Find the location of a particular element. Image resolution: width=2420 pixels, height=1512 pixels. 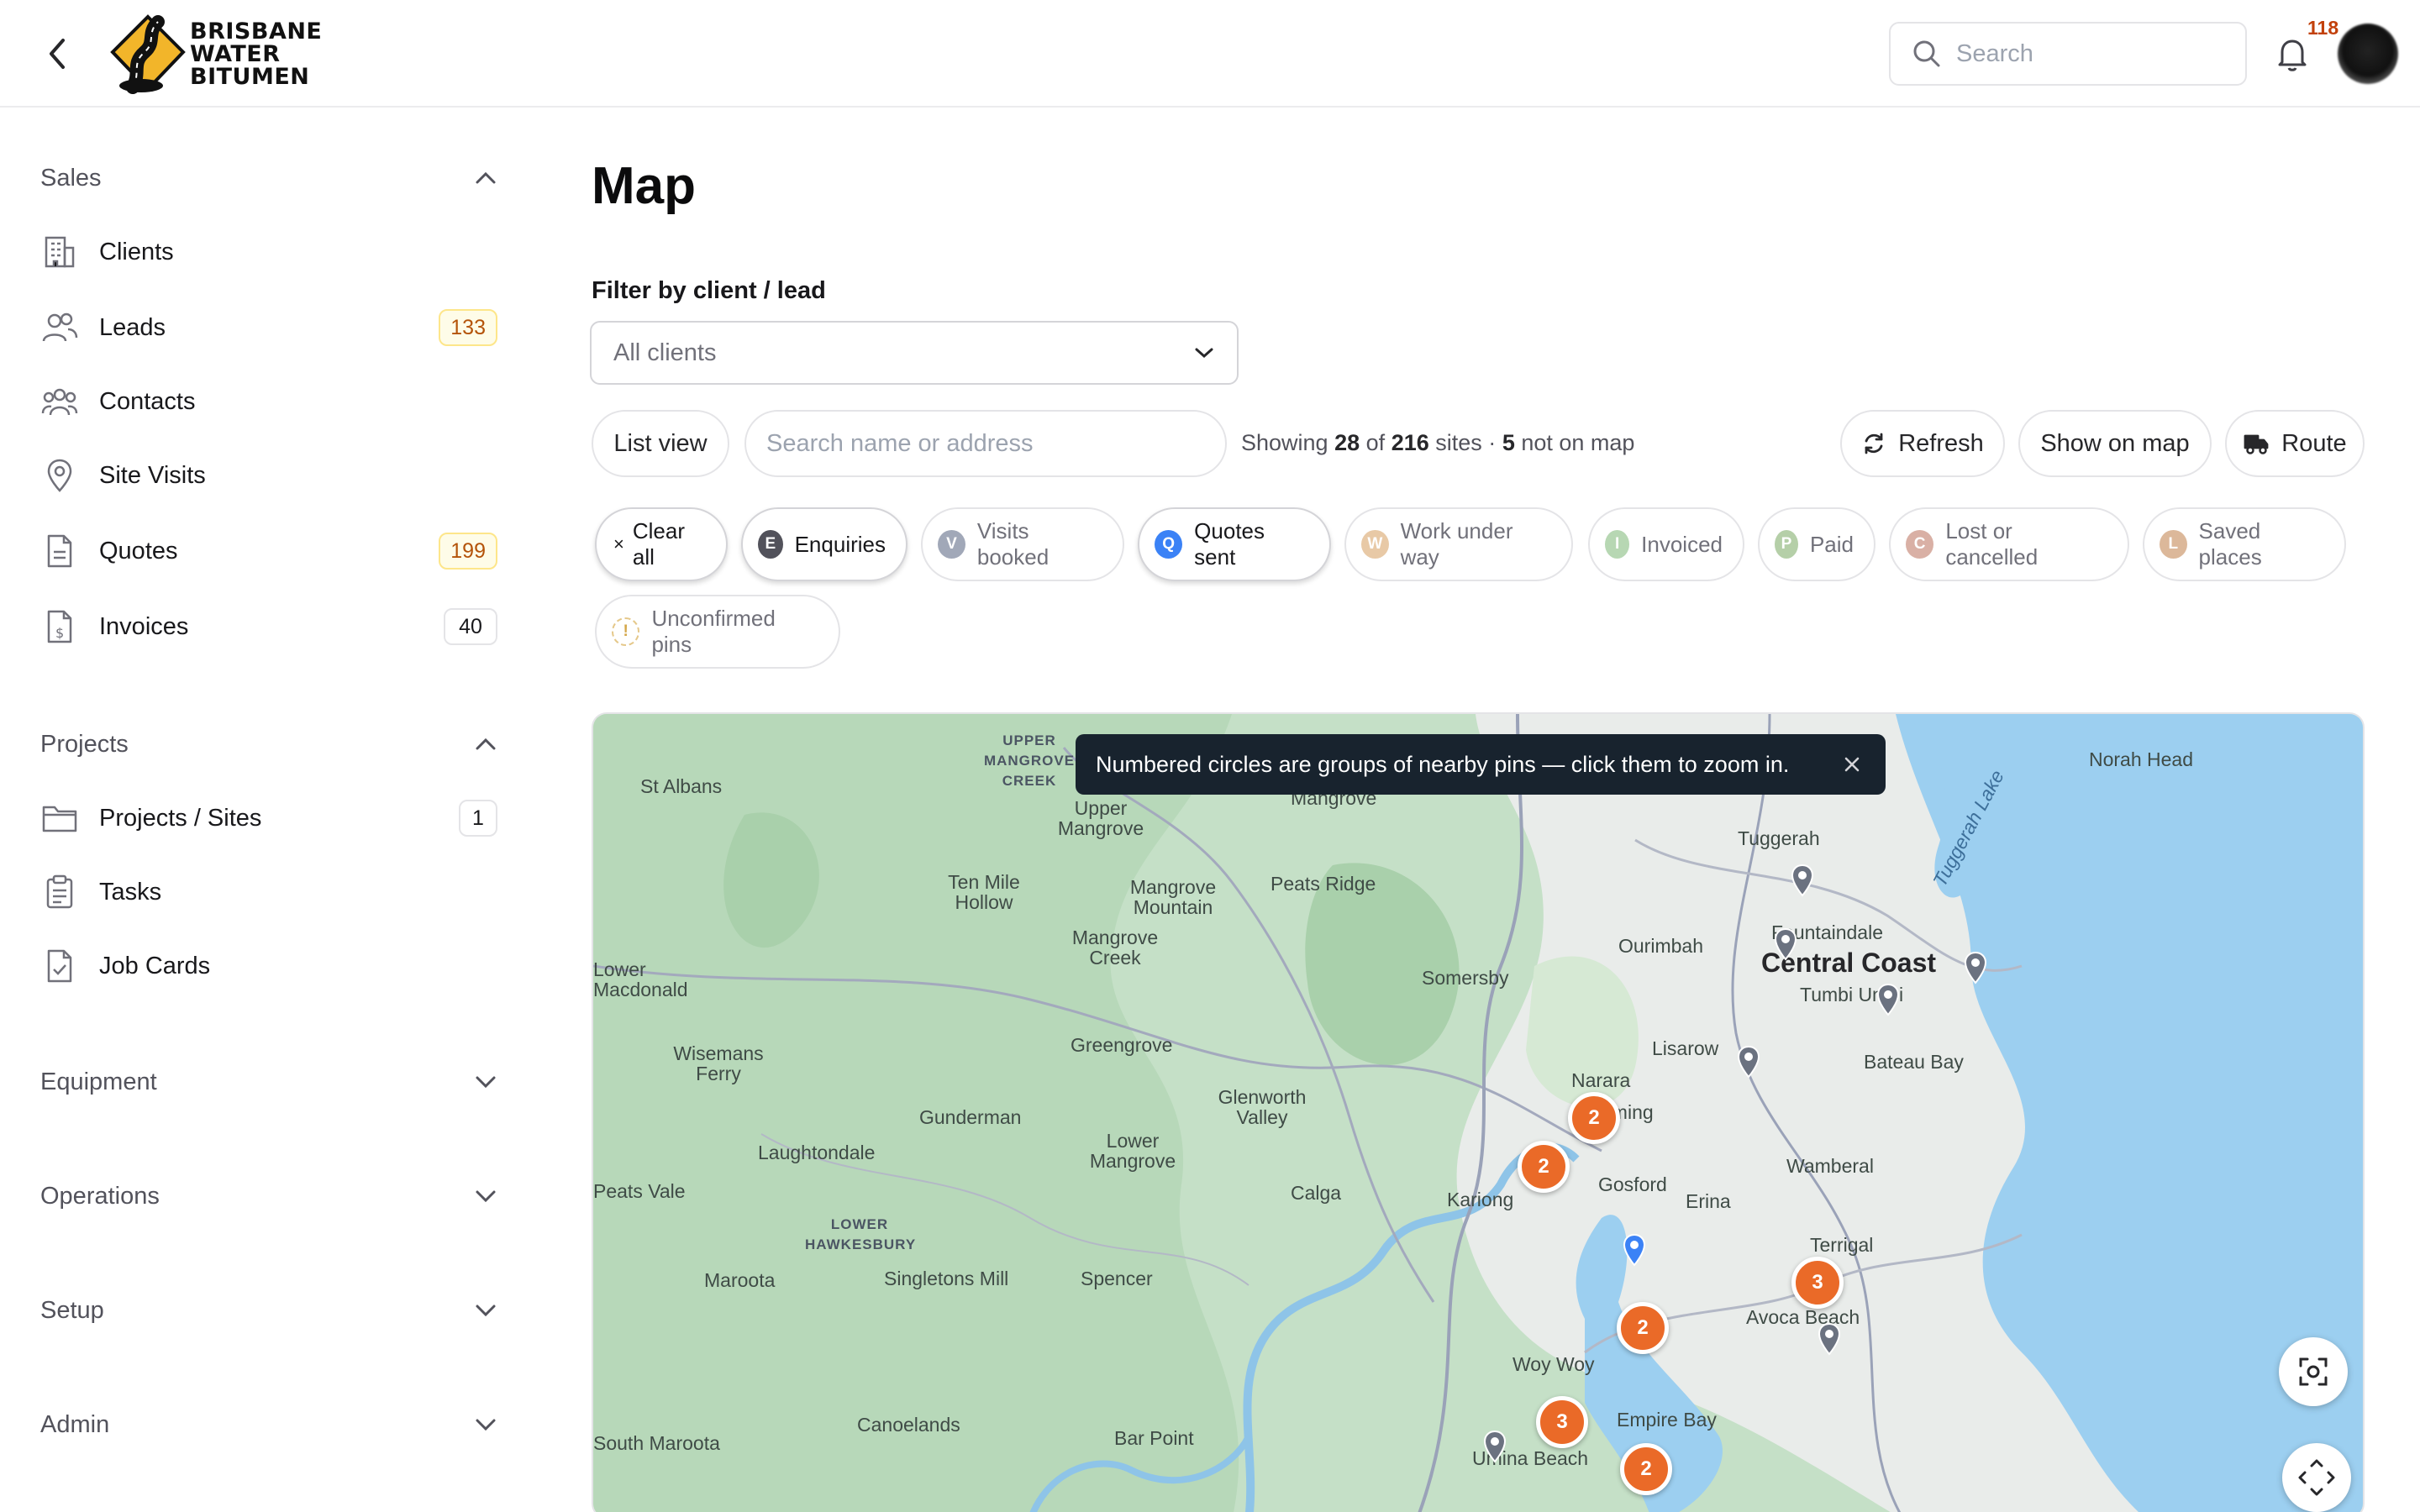

sidebar-section-setup: Setup is located at coordinates (268, 1310).